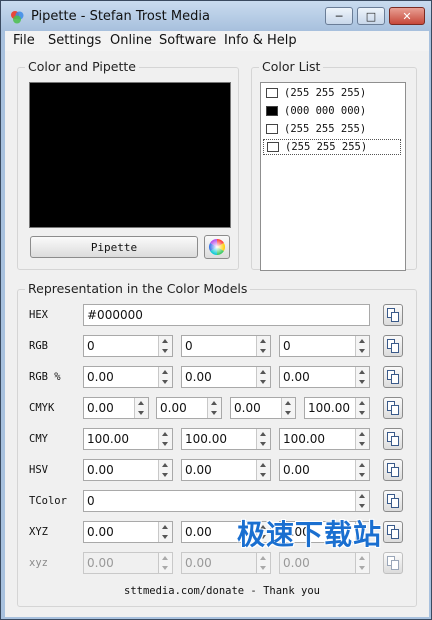 This screenshot has height=620, width=432. I want to click on xyz-x-spinner, so click(165, 532).